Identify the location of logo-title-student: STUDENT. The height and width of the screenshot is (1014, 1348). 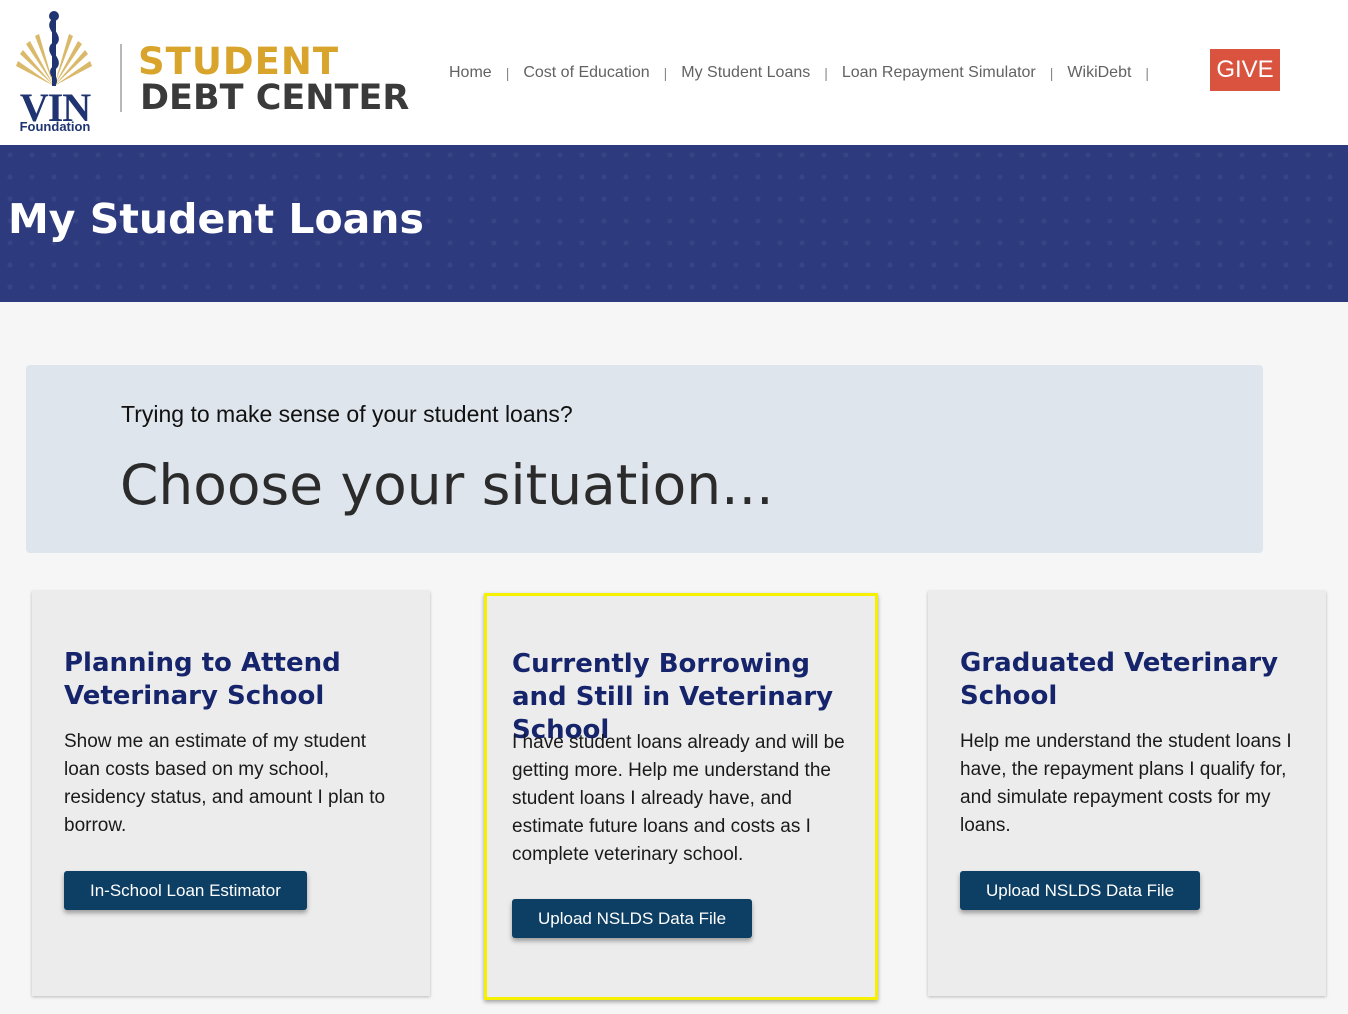
(239, 61).